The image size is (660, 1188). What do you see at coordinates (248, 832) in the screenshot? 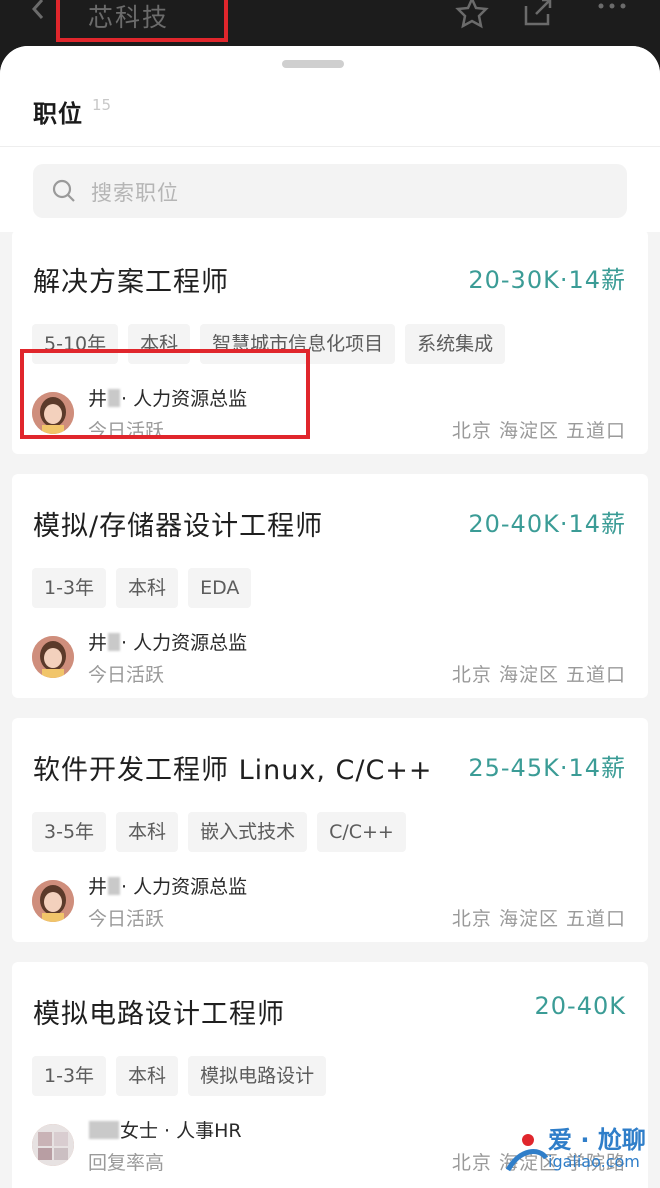
I see `job-tag: 嵌入式技术` at bounding box center [248, 832].